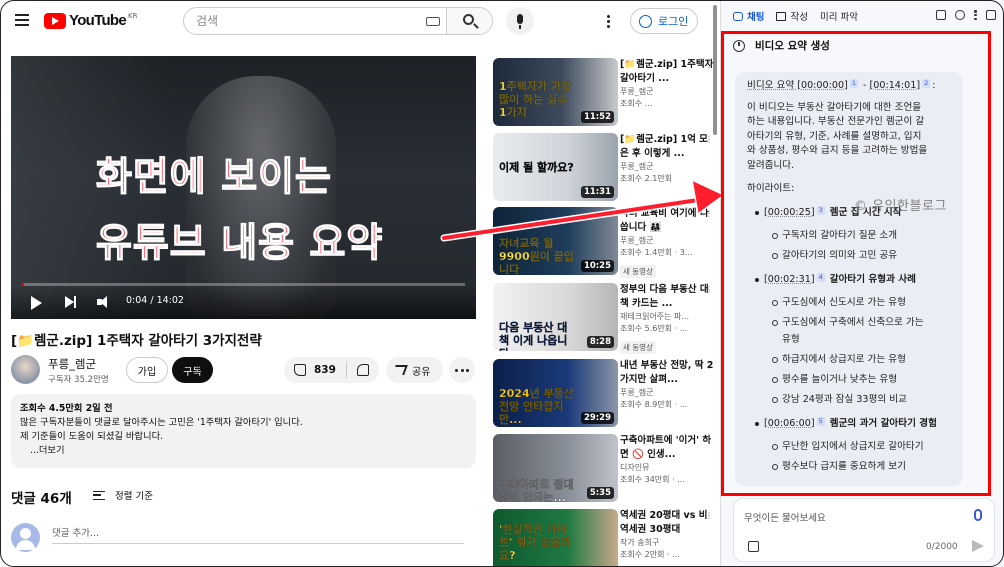 This screenshot has width=1004, height=567. What do you see at coordinates (753, 546) in the screenshot?
I see `screenshot-icon` at bounding box center [753, 546].